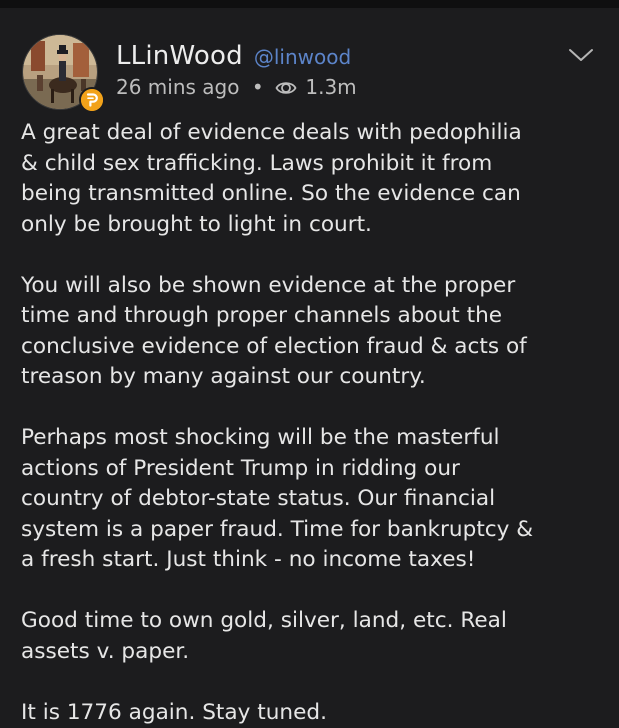 Image resolution: width=619 pixels, height=728 pixels. Describe the element at coordinates (178, 87) in the screenshot. I see `post-timestamp: 26 mins ago` at that location.